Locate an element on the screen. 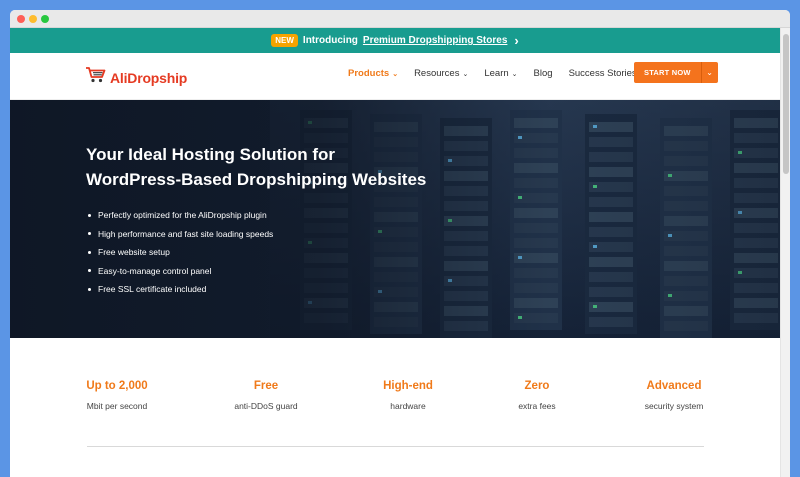  logo: AliDropship is located at coordinates (136, 77).